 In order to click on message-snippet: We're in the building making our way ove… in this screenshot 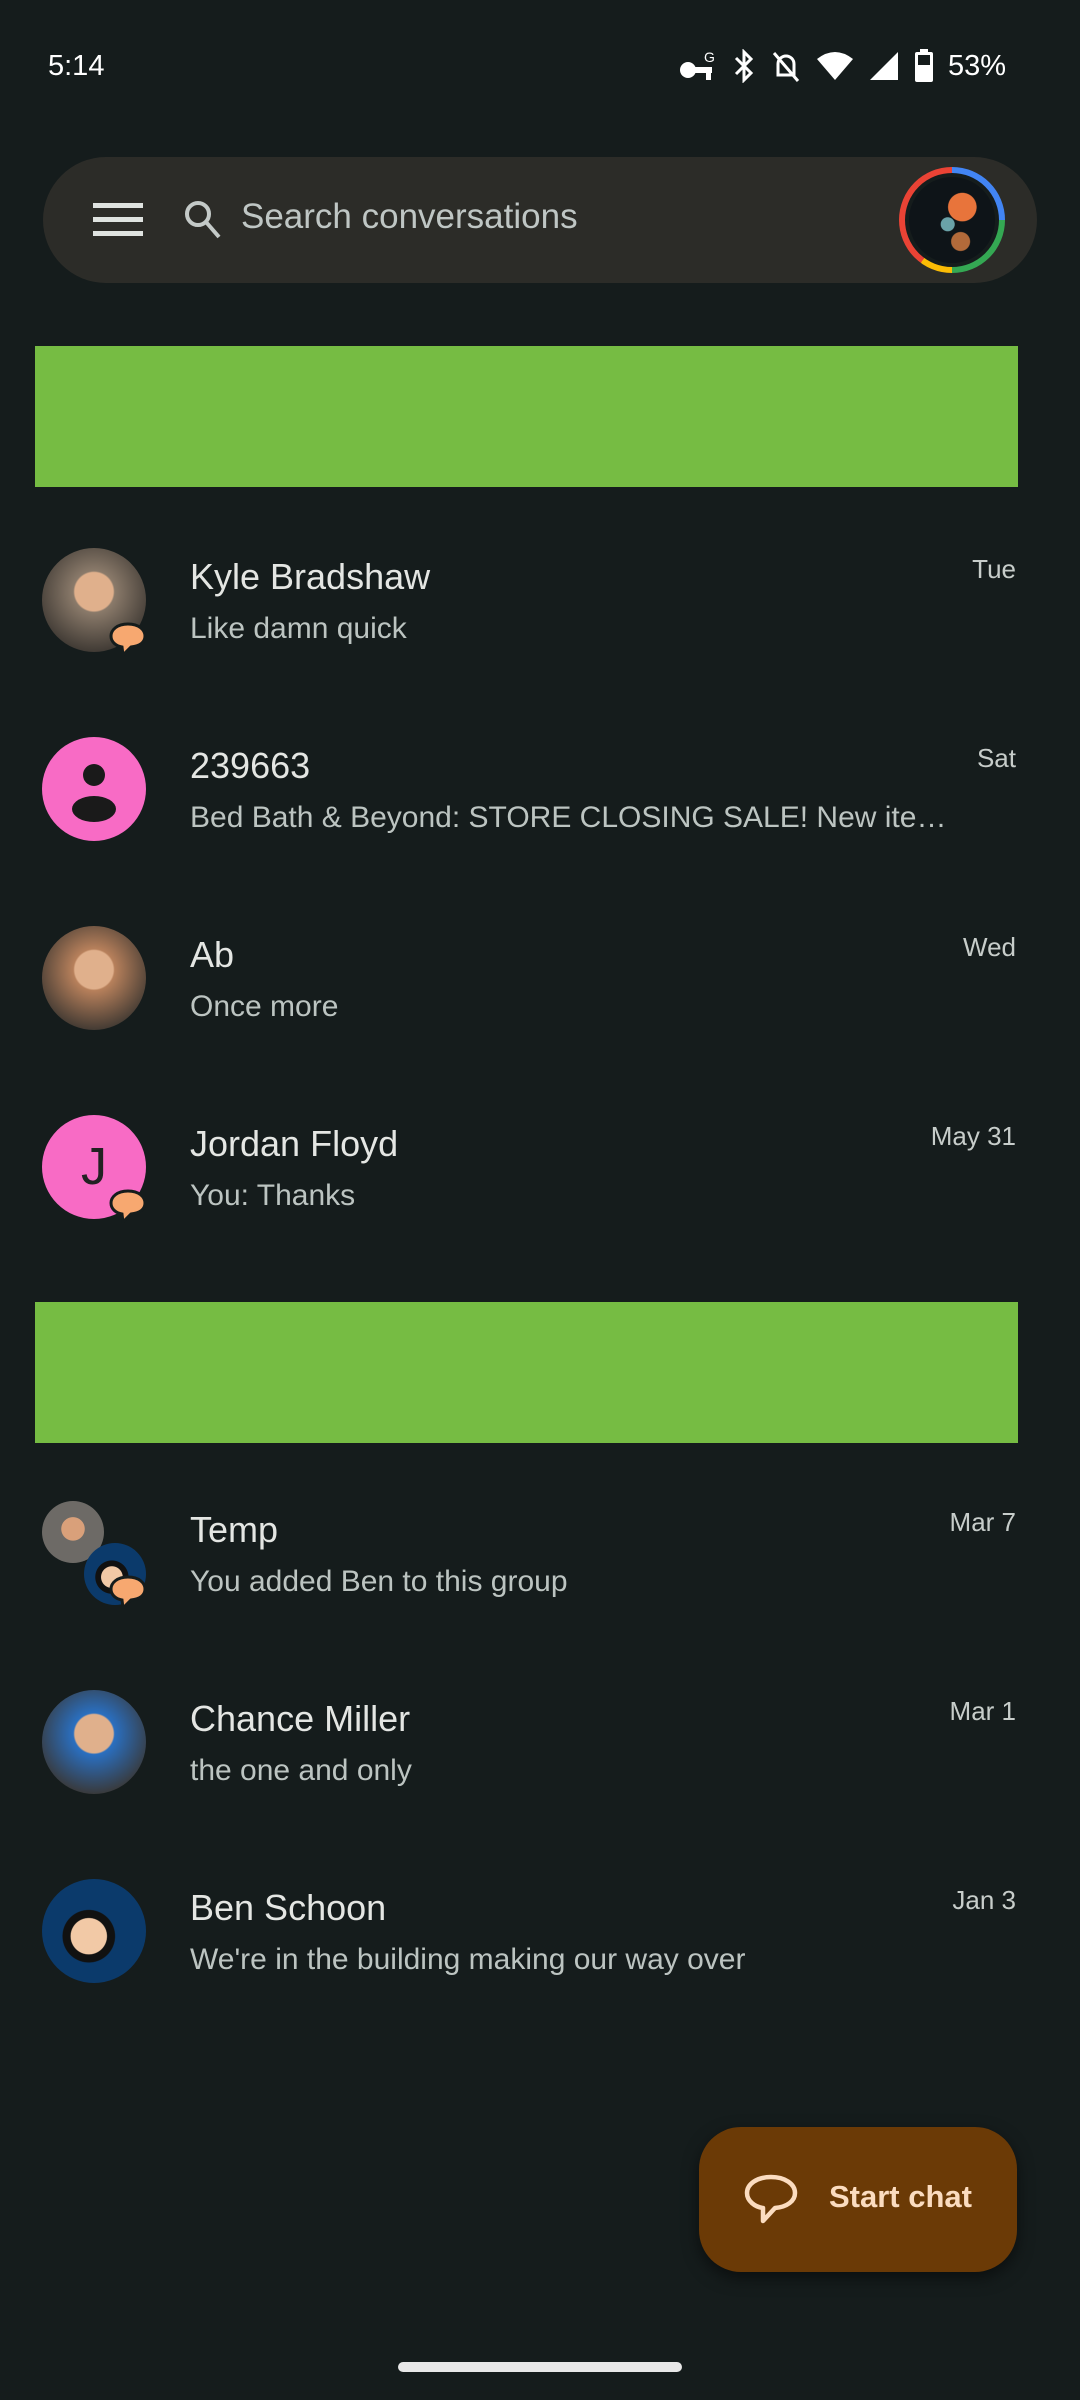, I will do `click(468, 1959)`.